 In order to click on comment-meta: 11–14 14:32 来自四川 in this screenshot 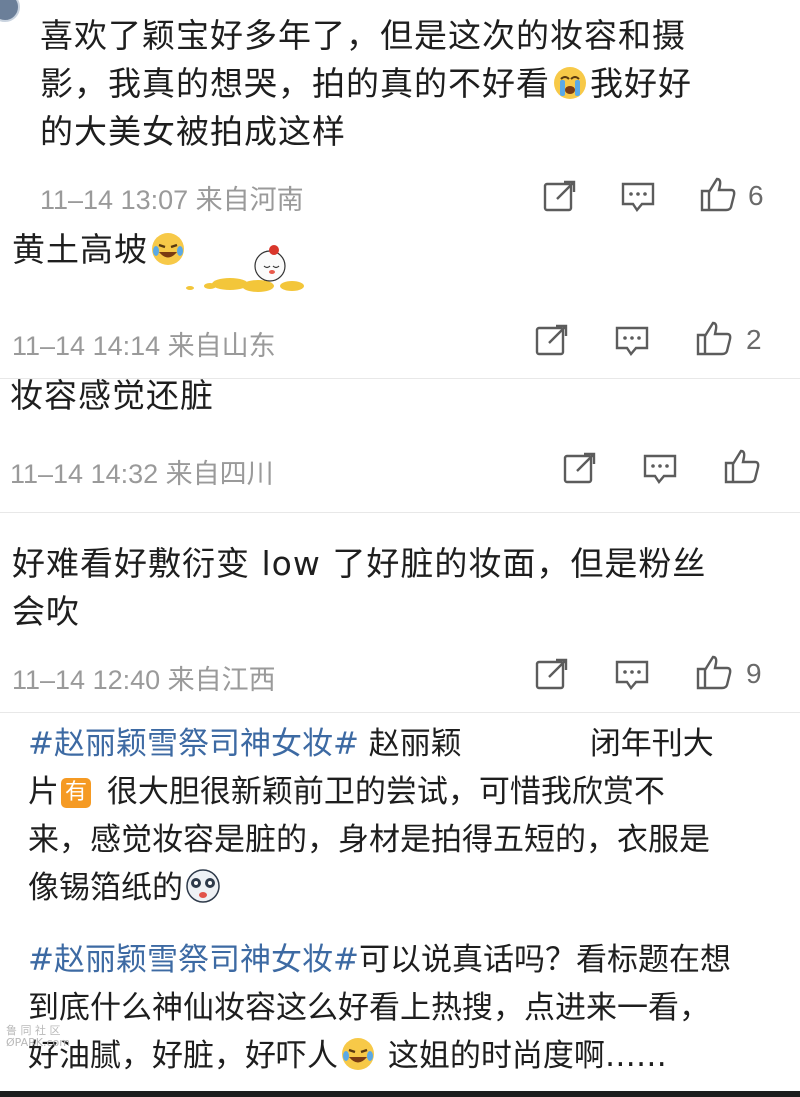, I will do `click(142, 474)`.